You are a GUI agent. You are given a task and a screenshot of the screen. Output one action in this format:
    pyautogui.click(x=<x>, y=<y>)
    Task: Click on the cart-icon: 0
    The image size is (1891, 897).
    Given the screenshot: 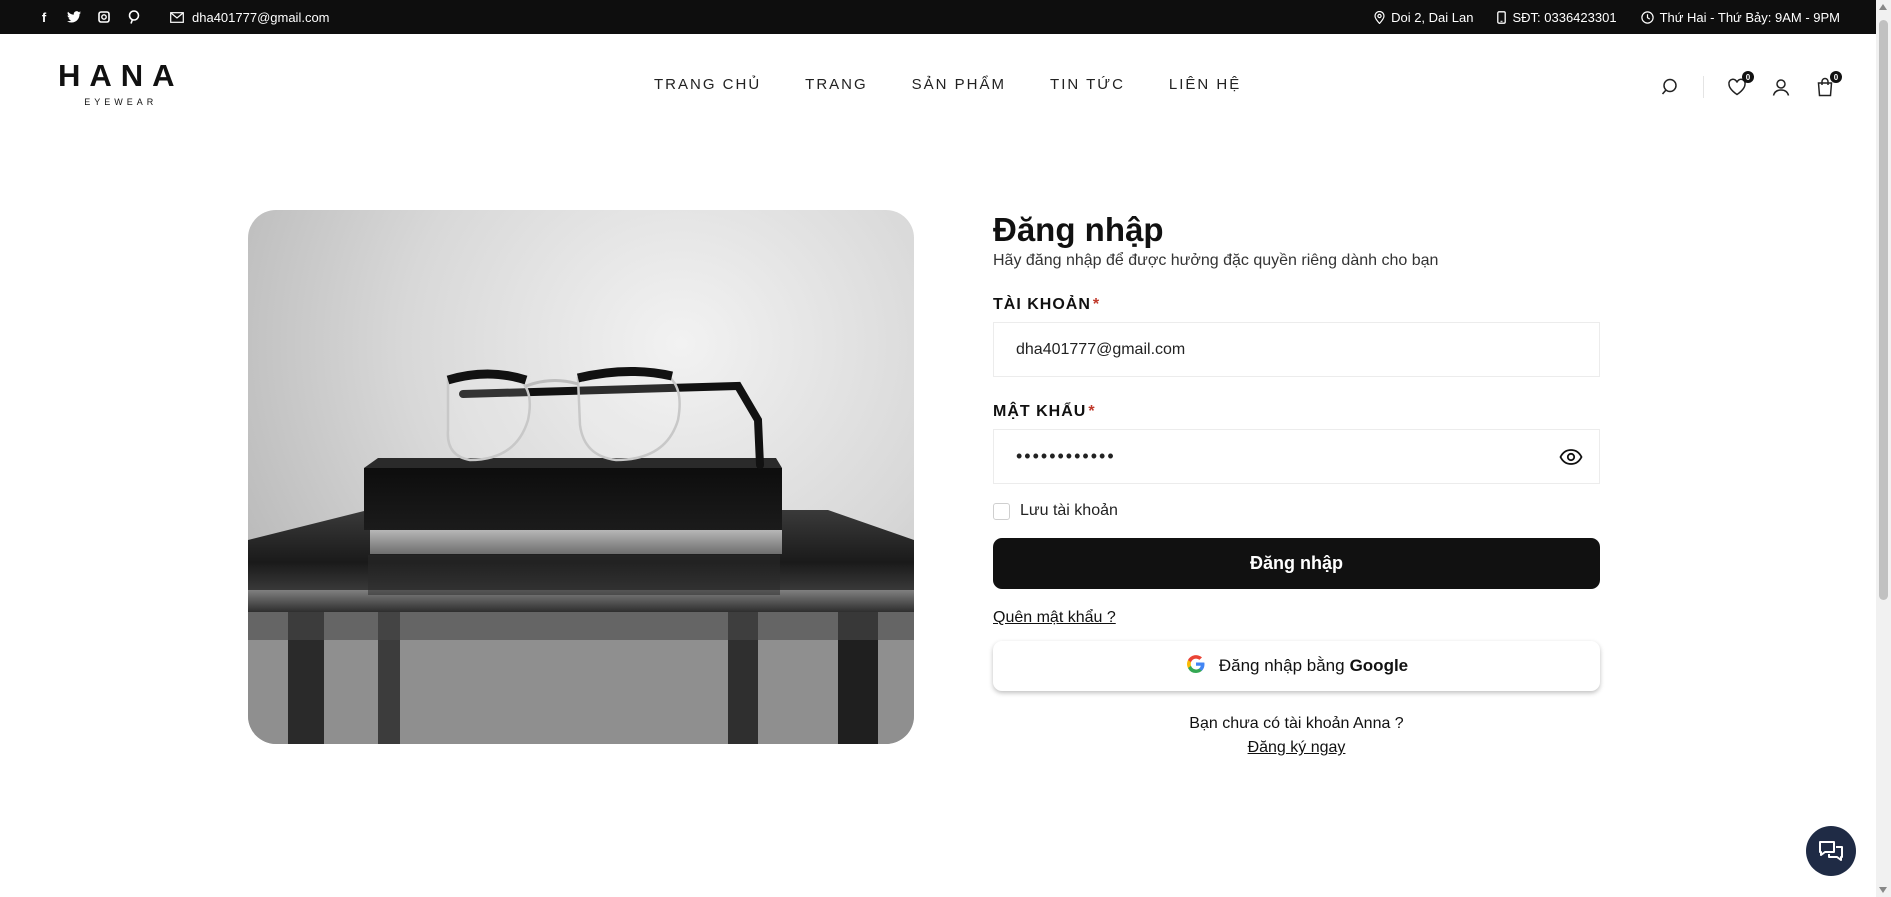 What is the action you would take?
    pyautogui.click(x=1828, y=84)
    